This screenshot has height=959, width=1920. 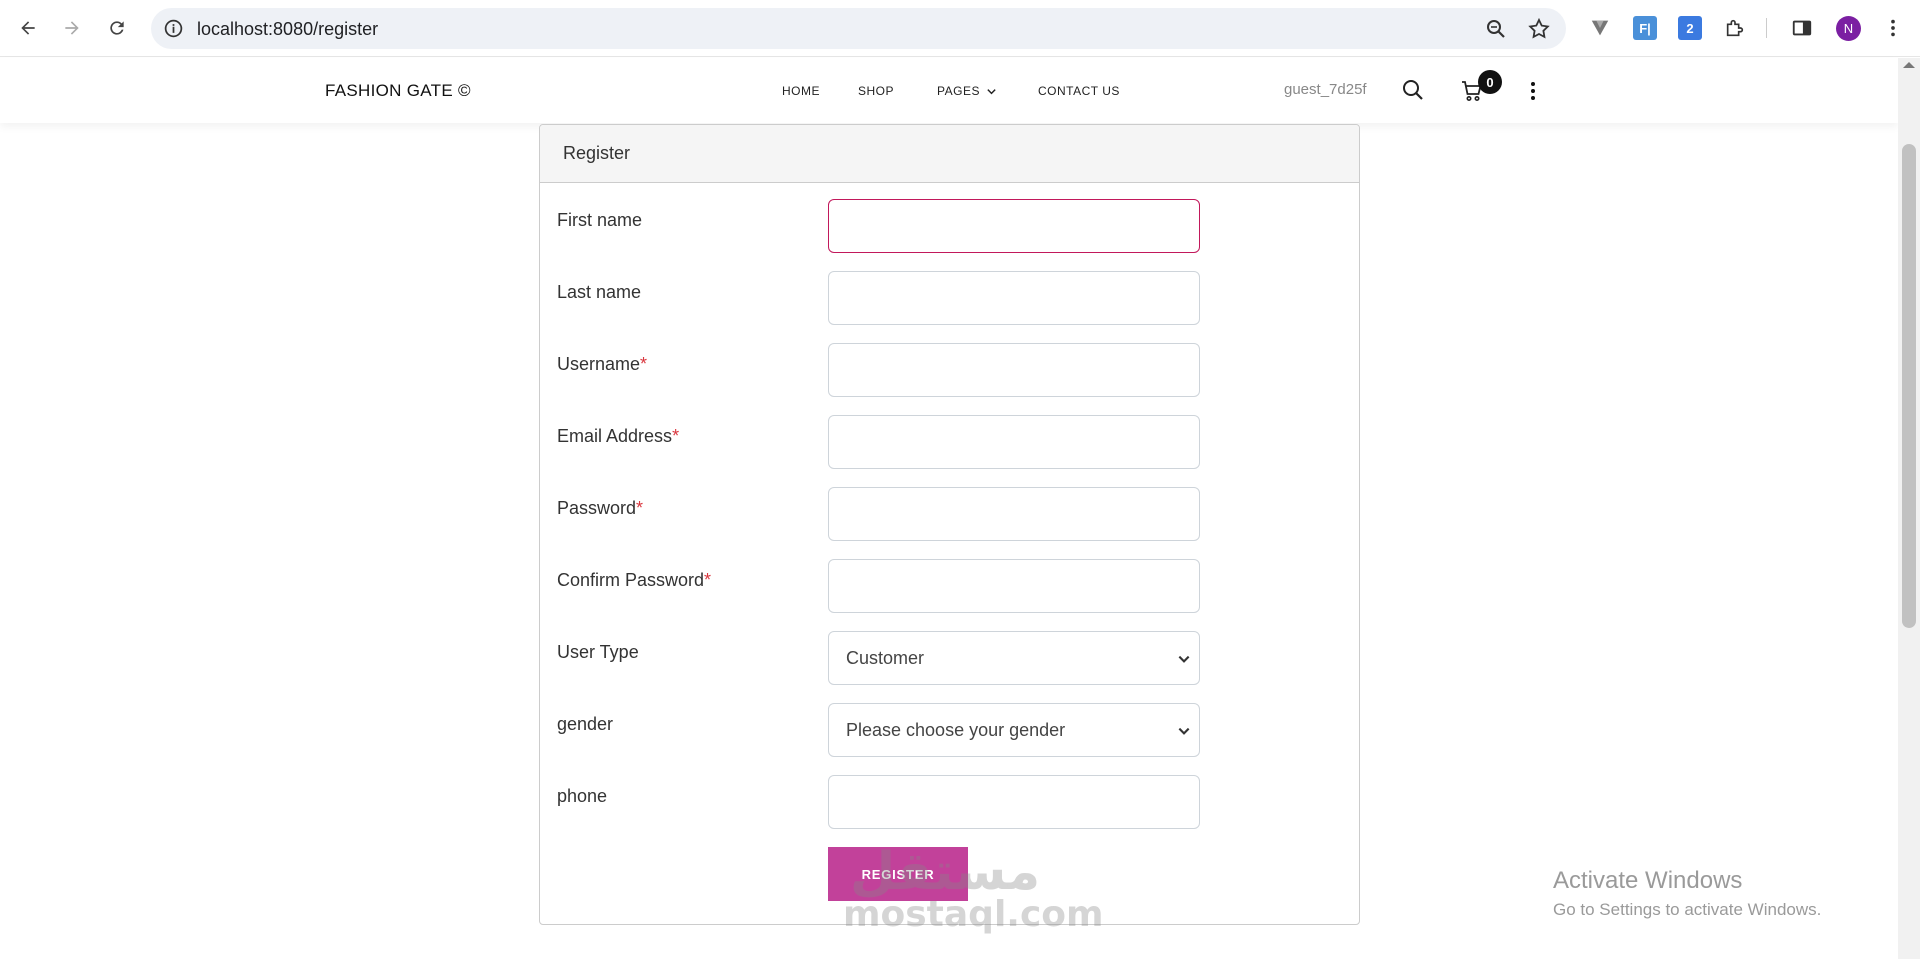 What do you see at coordinates (1413, 90) in the screenshot?
I see `search-icon` at bounding box center [1413, 90].